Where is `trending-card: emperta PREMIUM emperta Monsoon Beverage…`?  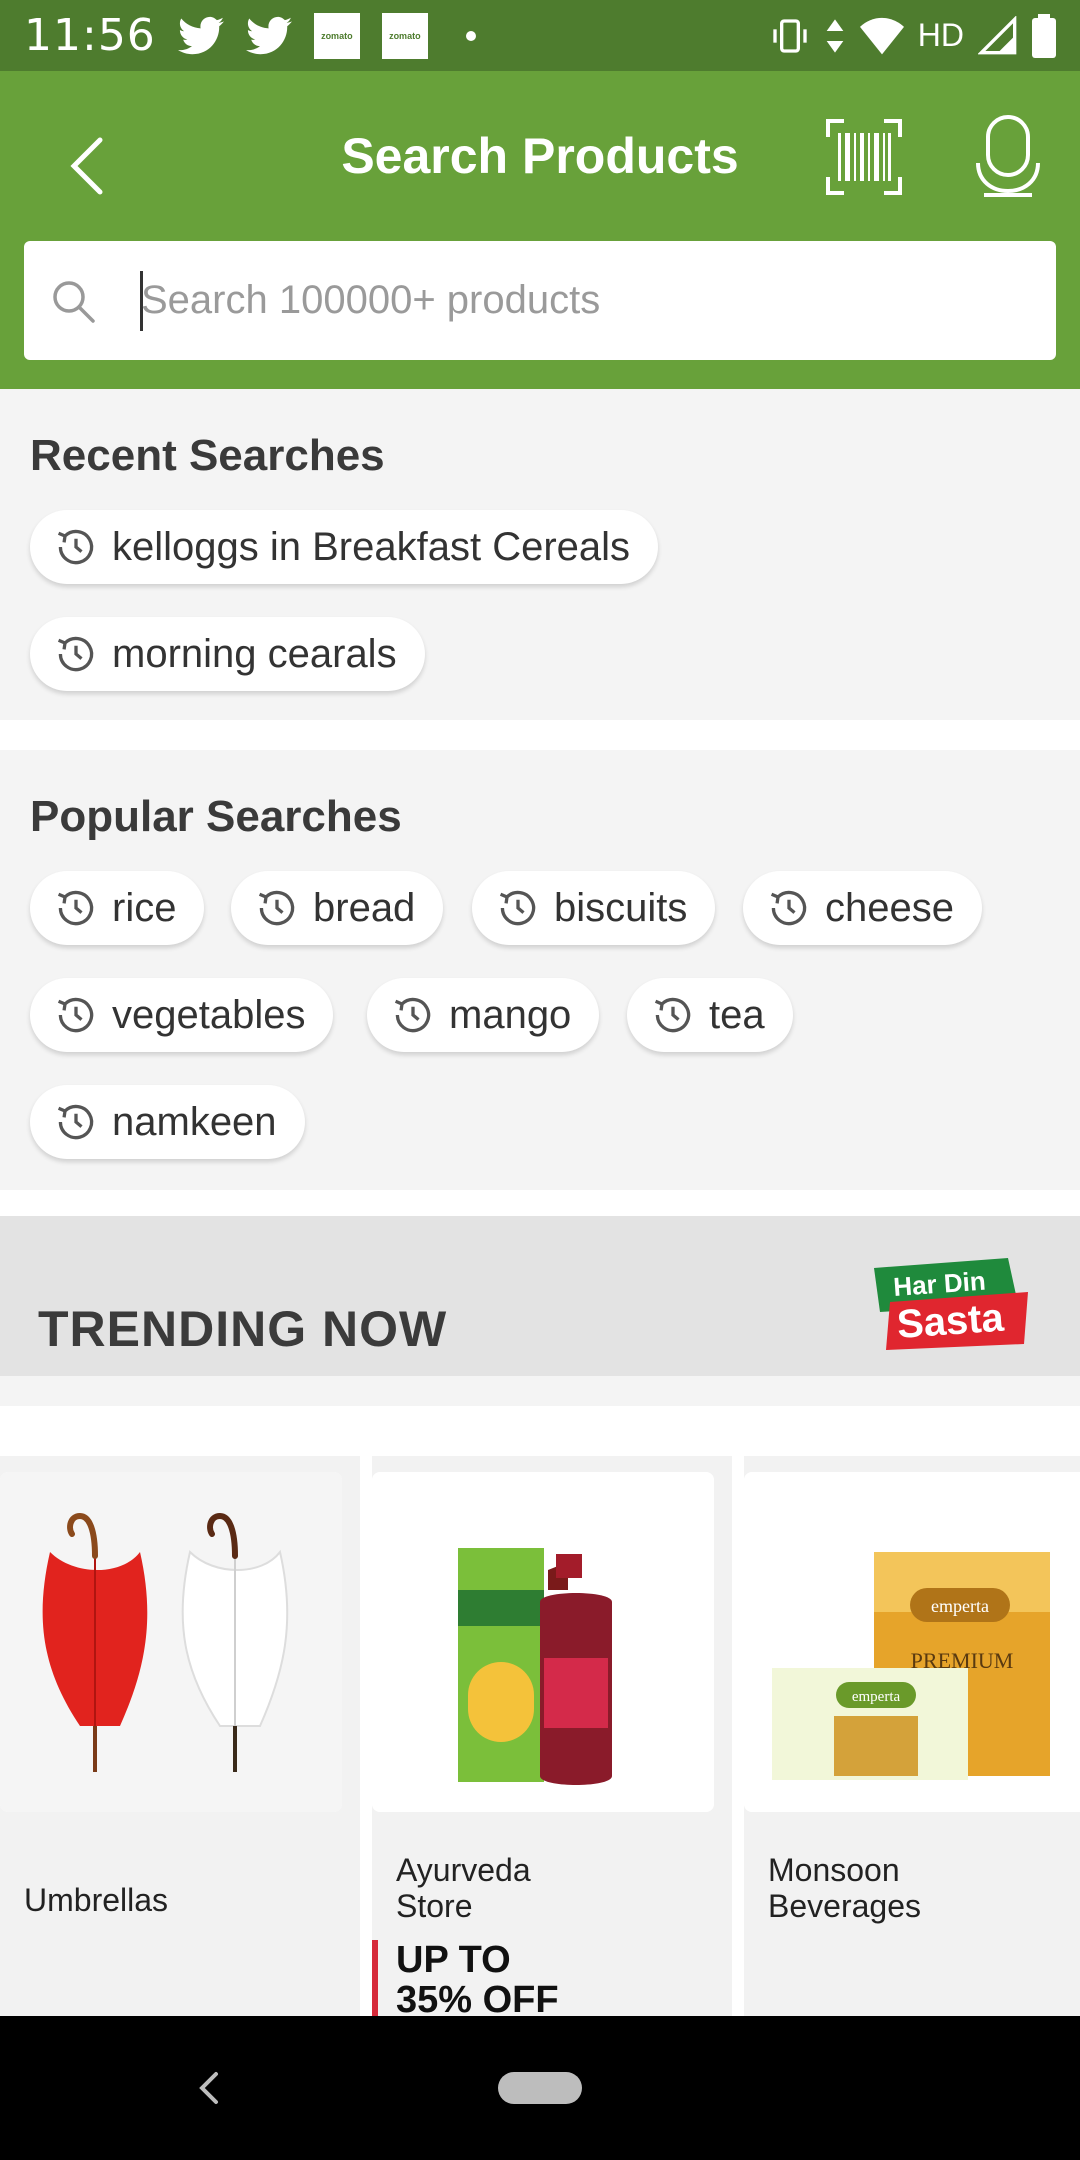 trending-card: emperta PREMIUM emperta Monsoon Beverage… is located at coordinates (912, 1736).